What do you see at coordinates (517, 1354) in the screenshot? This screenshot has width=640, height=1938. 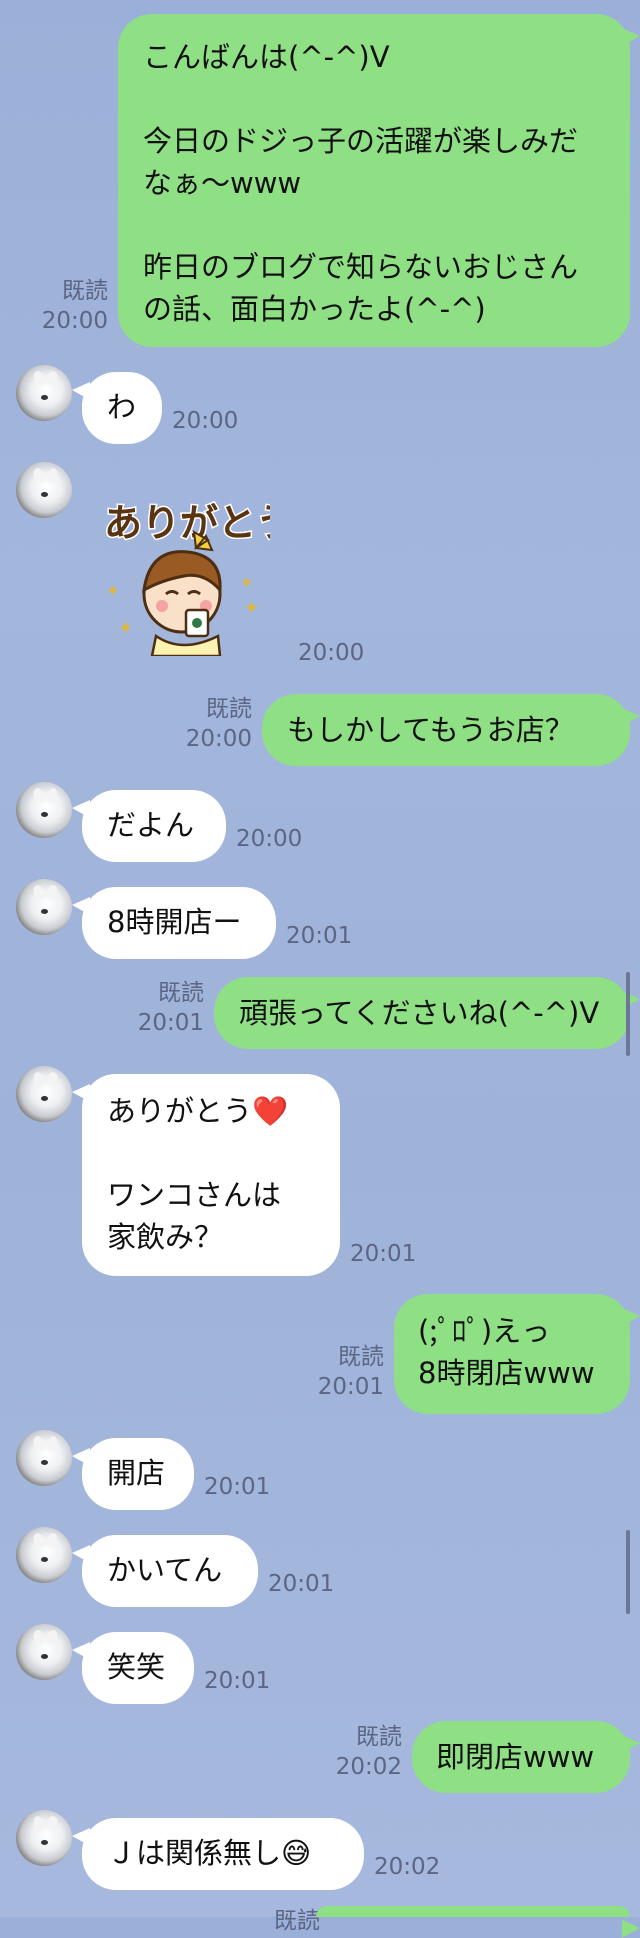 I see `message-bubble-sent: (;ﾟﾛﾟ)えっ 8時閉店www` at bounding box center [517, 1354].